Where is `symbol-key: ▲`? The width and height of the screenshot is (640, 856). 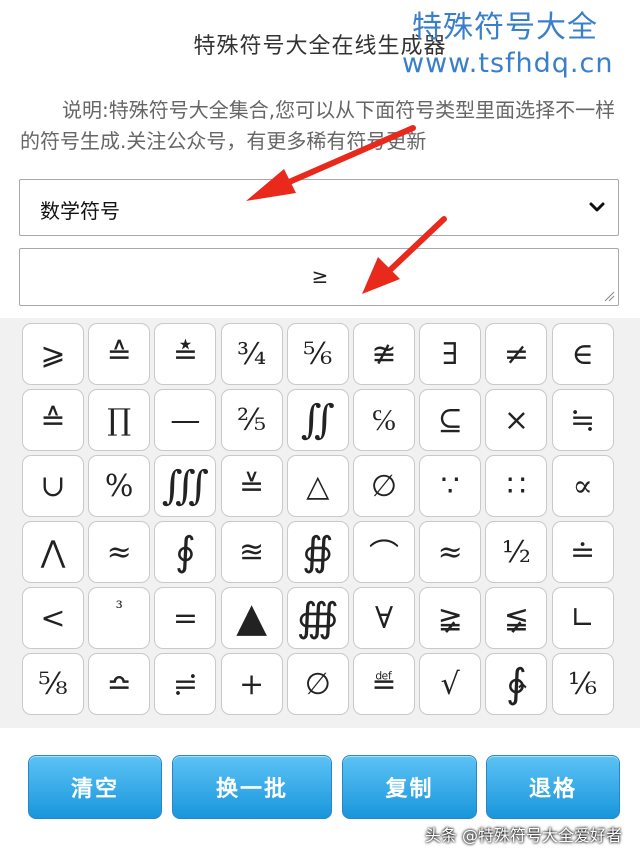 symbol-key: ▲ is located at coordinates (251, 618).